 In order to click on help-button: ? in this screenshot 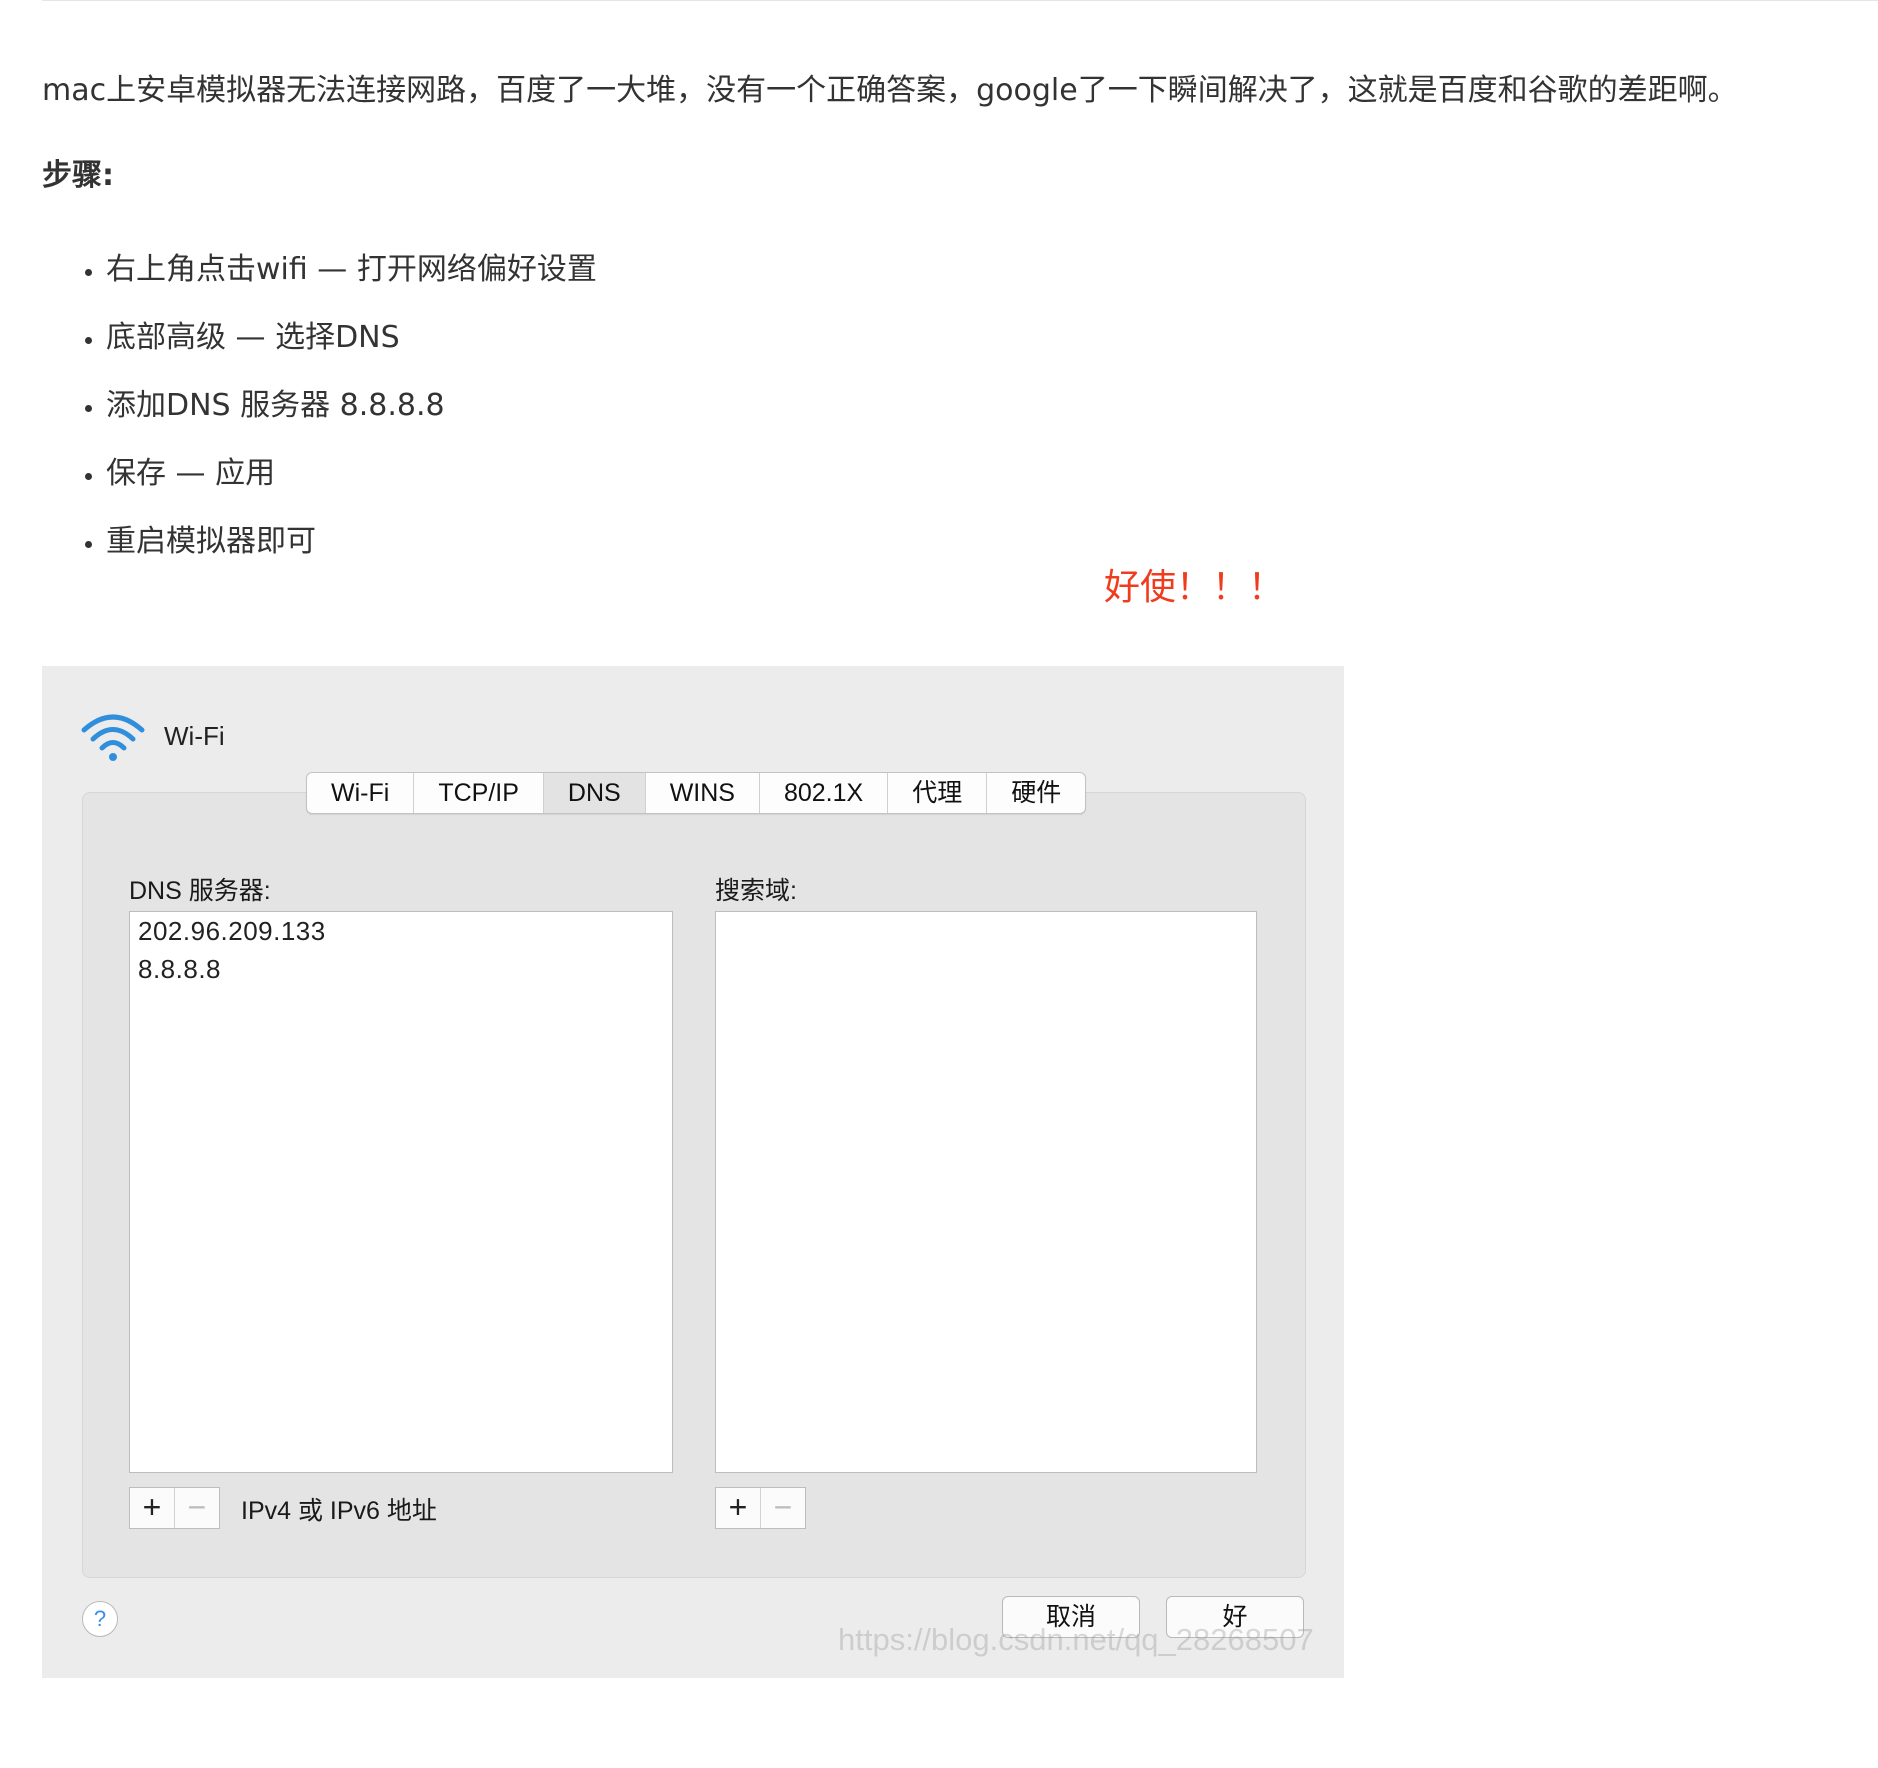, I will do `click(100, 1619)`.